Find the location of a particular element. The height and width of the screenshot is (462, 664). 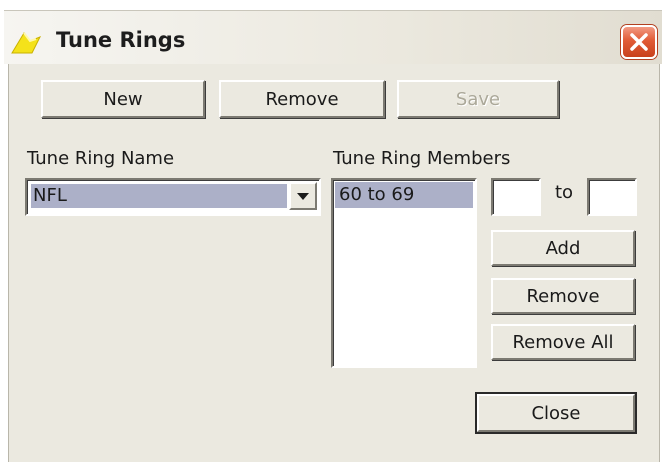

list-item: 60 to 69 is located at coordinates (404, 195).